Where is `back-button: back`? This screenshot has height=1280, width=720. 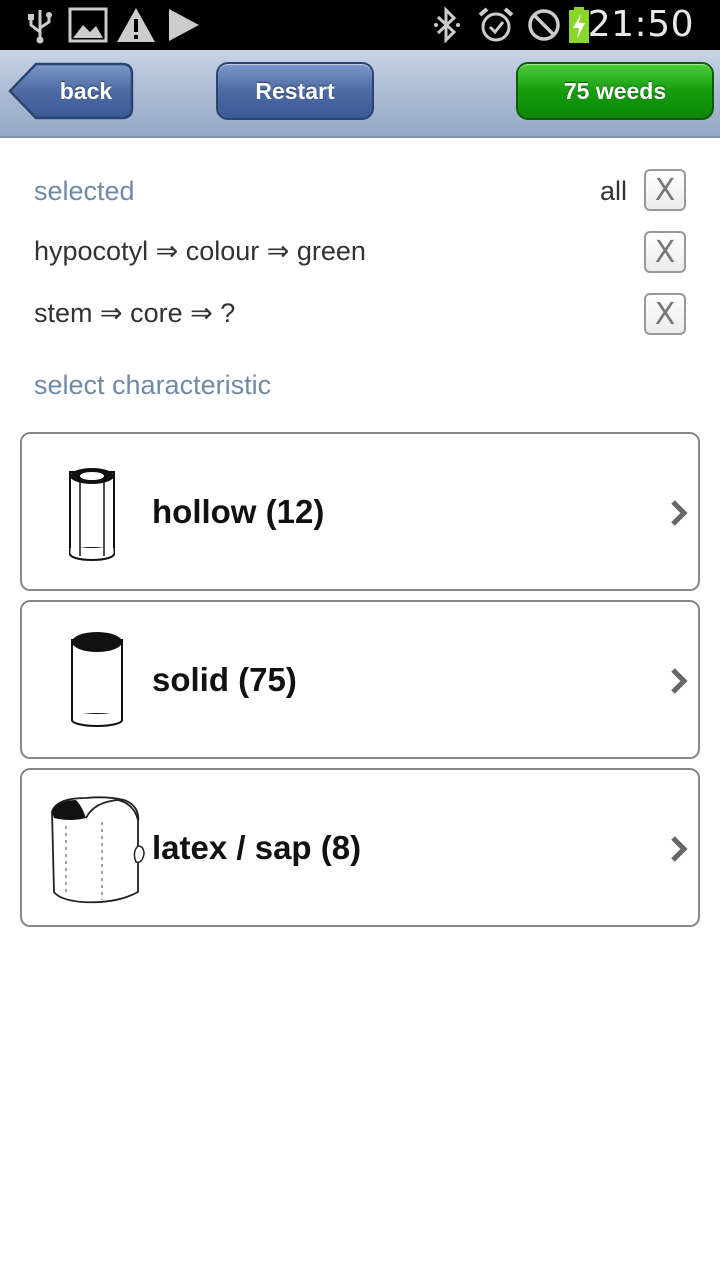
back-button: back is located at coordinates (71, 91).